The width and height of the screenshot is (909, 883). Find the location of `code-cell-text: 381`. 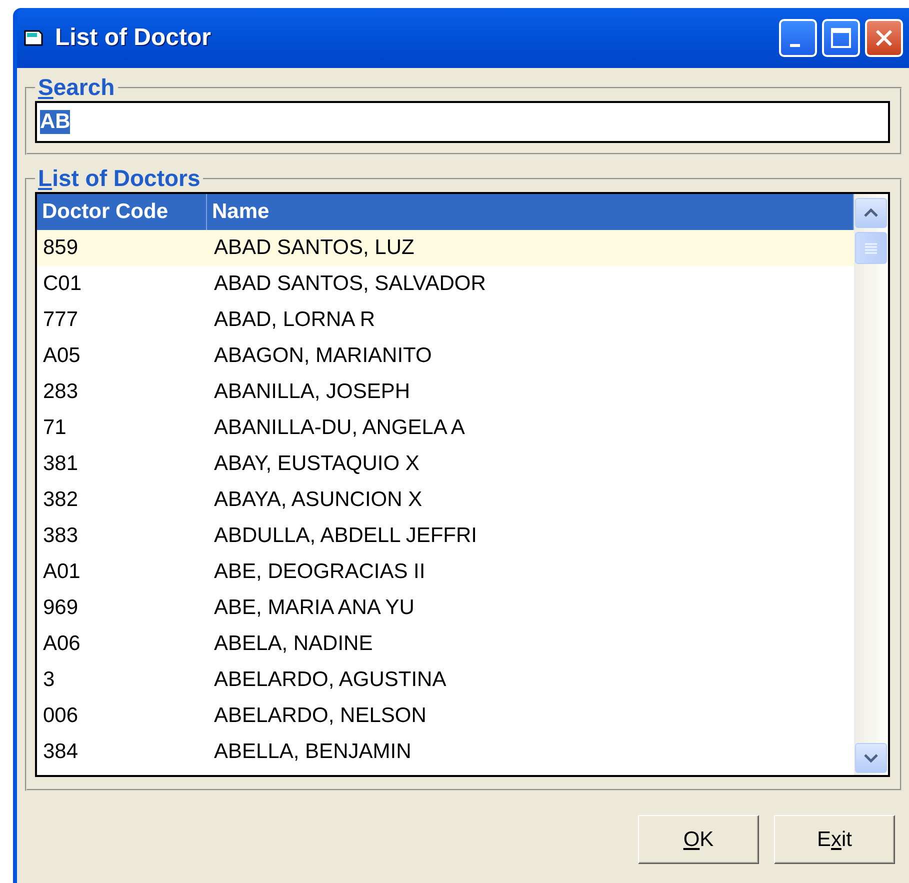

code-cell-text: 381 is located at coordinates (61, 464).